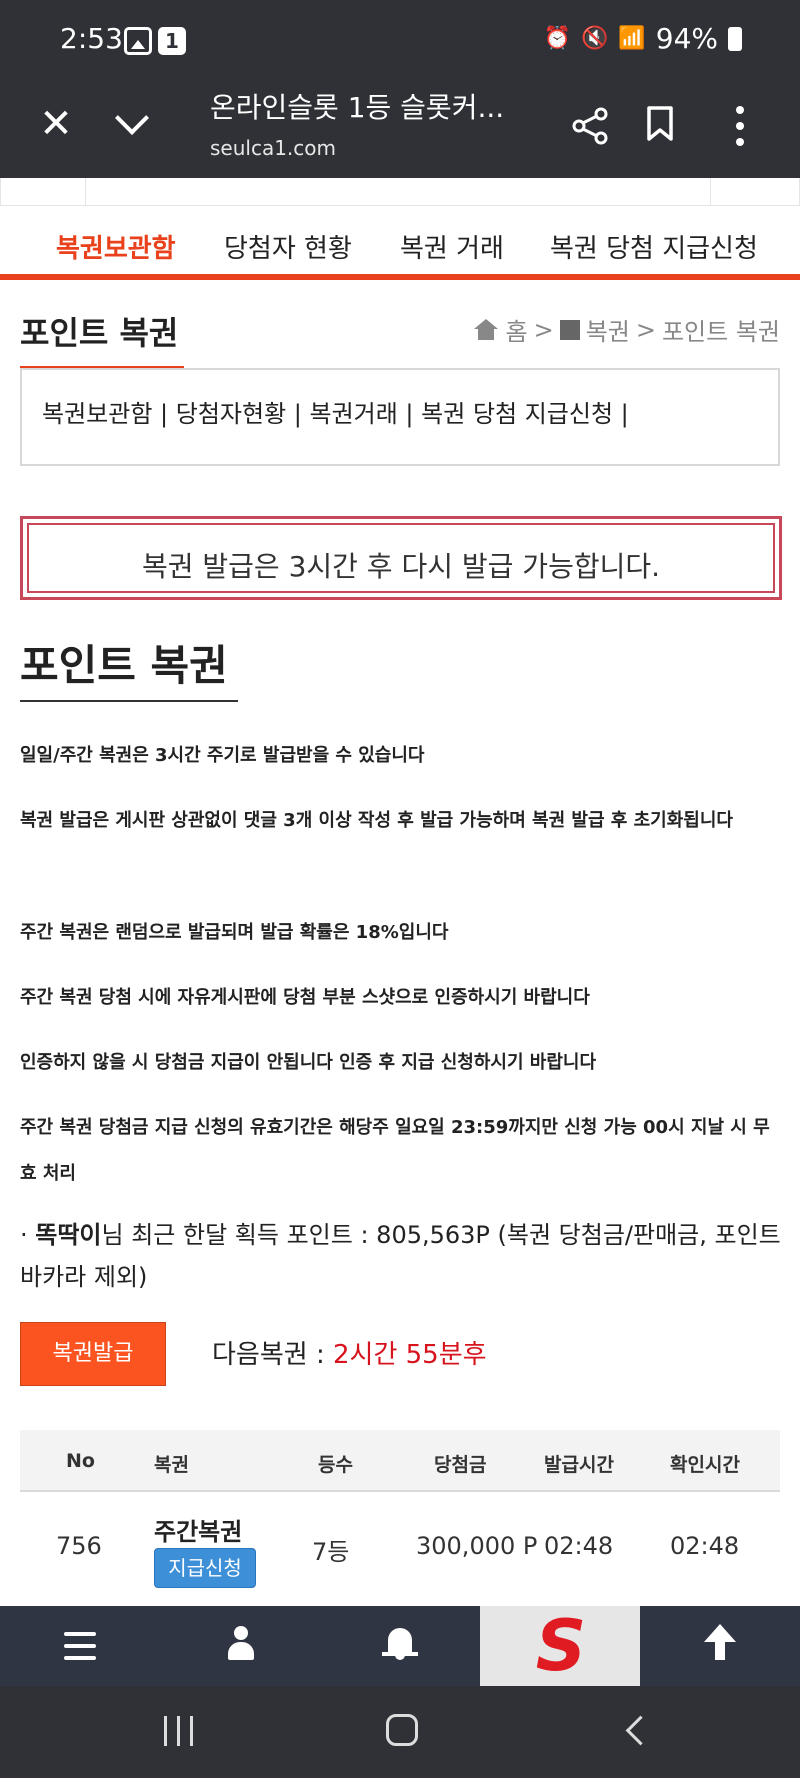  Describe the element at coordinates (68, 1235) in the screenshot. I see `username: 똑딱이` at that location.